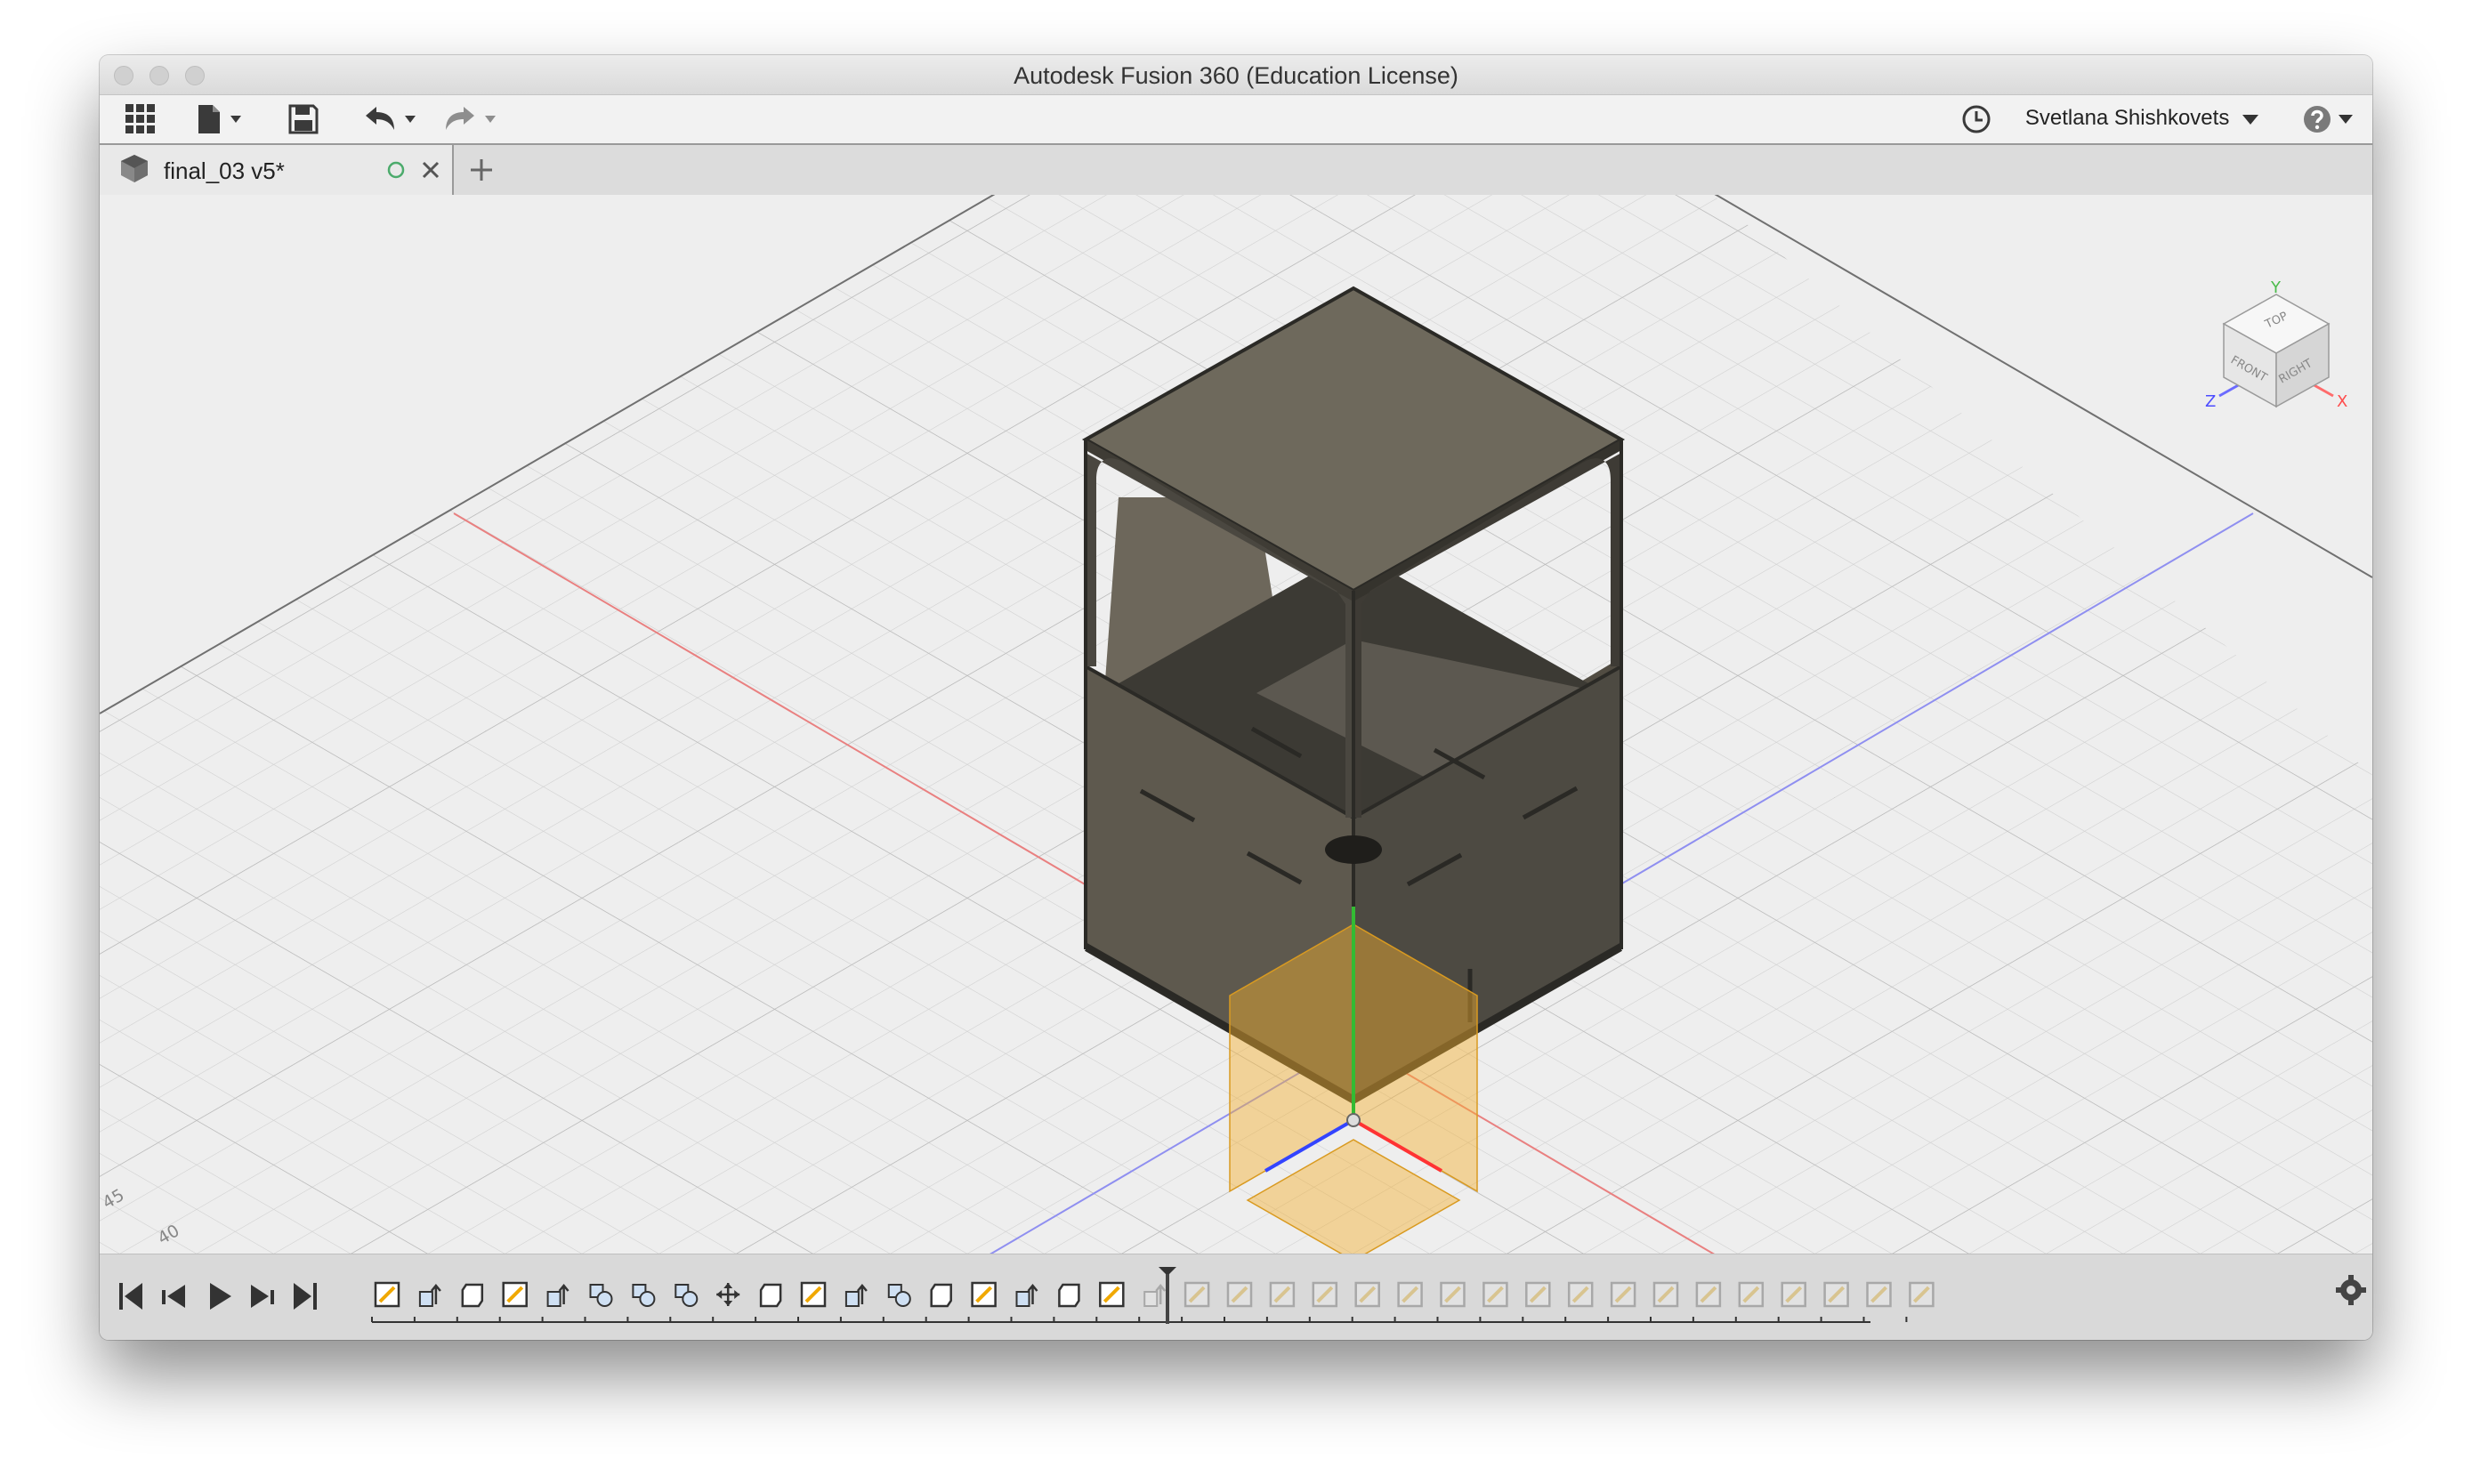 This screenshot has height=1484, width=2472. I want to click on file-icon, so click(220, 119).